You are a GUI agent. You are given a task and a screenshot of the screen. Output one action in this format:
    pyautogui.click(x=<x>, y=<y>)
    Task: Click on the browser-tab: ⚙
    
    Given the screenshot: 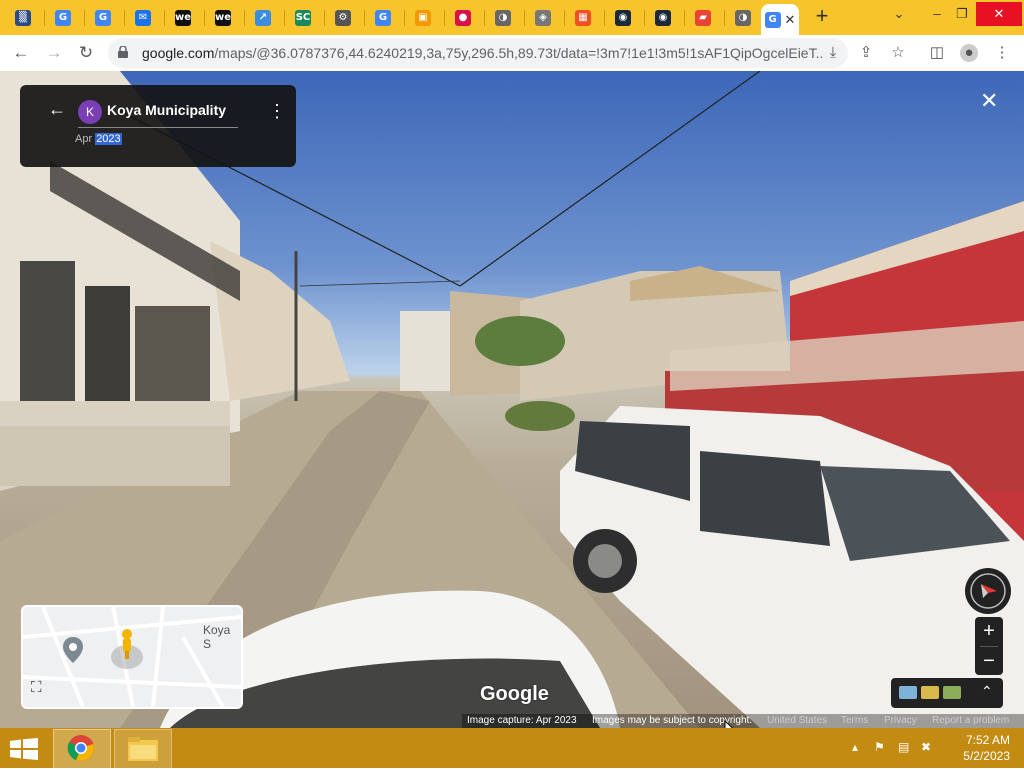 What is the action you would take?
    pyautogui.click(x=343, y=17)
    